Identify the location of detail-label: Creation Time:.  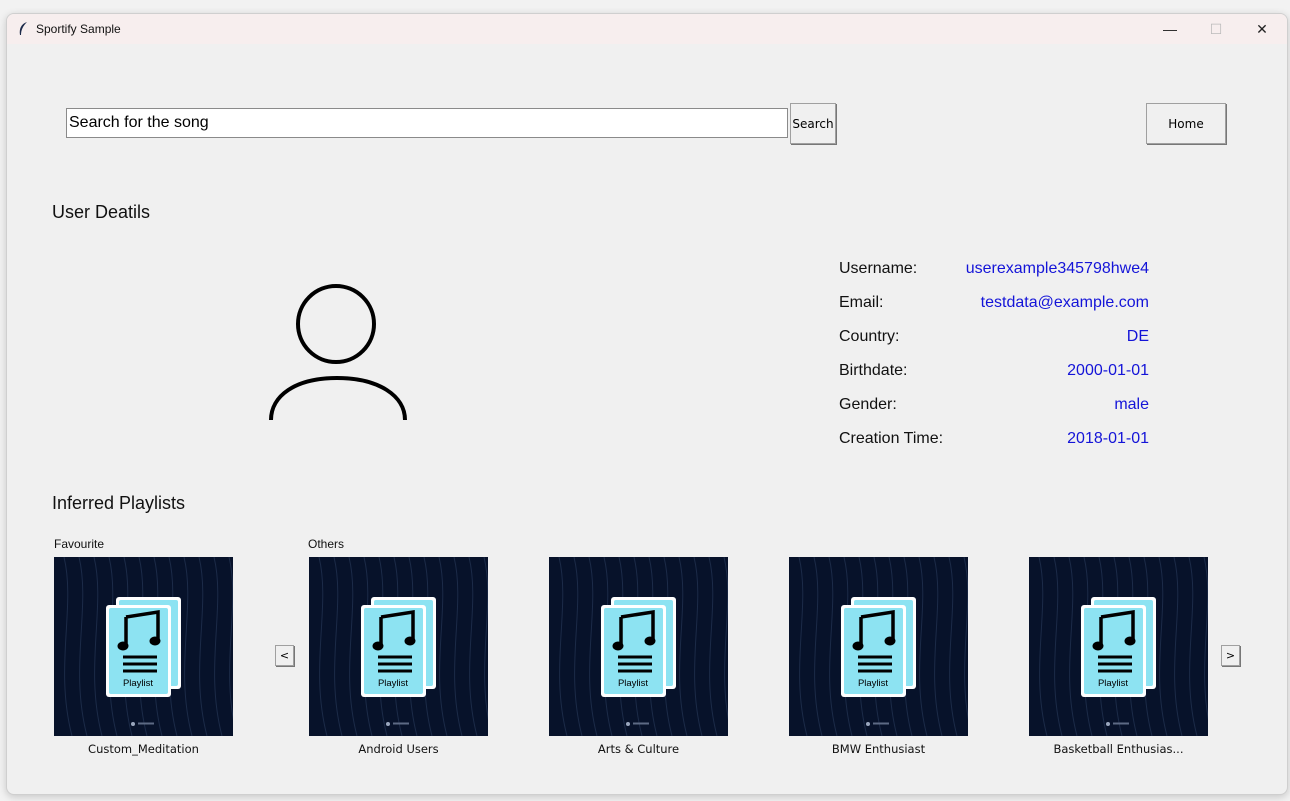
(891, 438).